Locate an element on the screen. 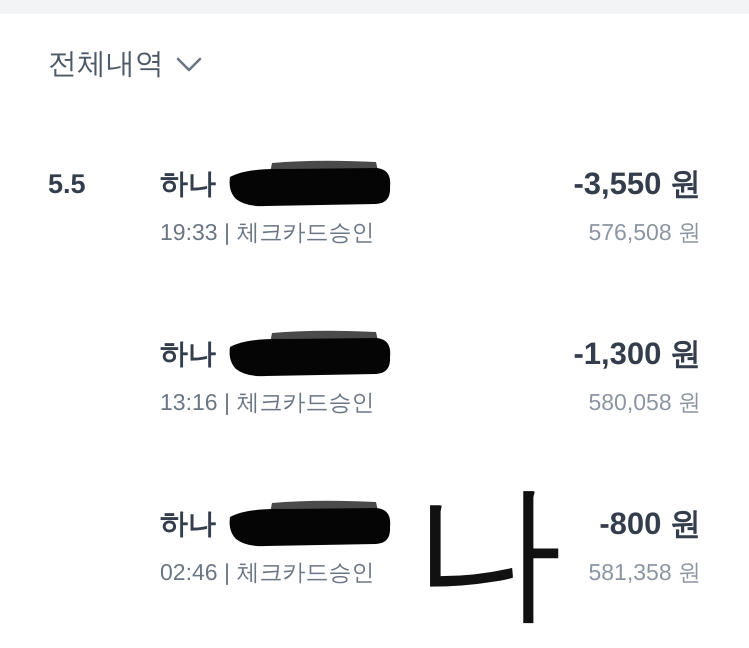  transaction-detail: 19:33 | 체크카드승인 is located at coordinates (267, 232).